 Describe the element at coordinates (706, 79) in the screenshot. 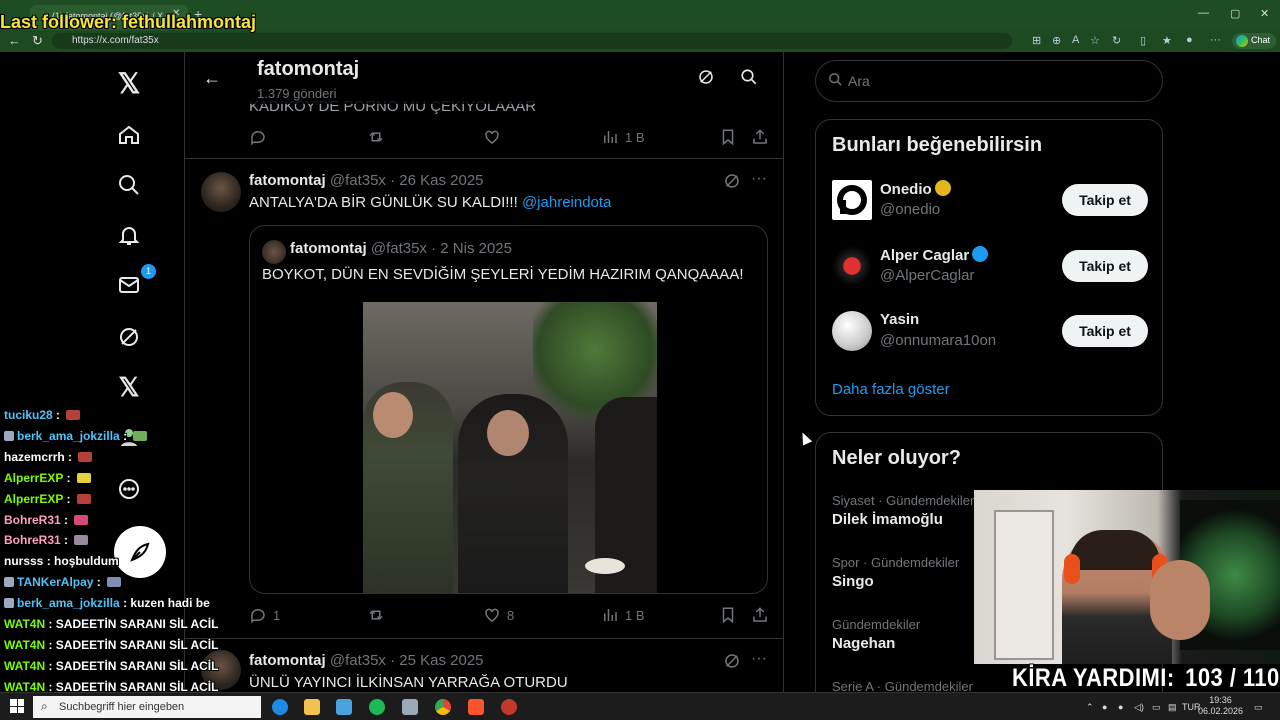

I see `grok-summary-icon` at that location.